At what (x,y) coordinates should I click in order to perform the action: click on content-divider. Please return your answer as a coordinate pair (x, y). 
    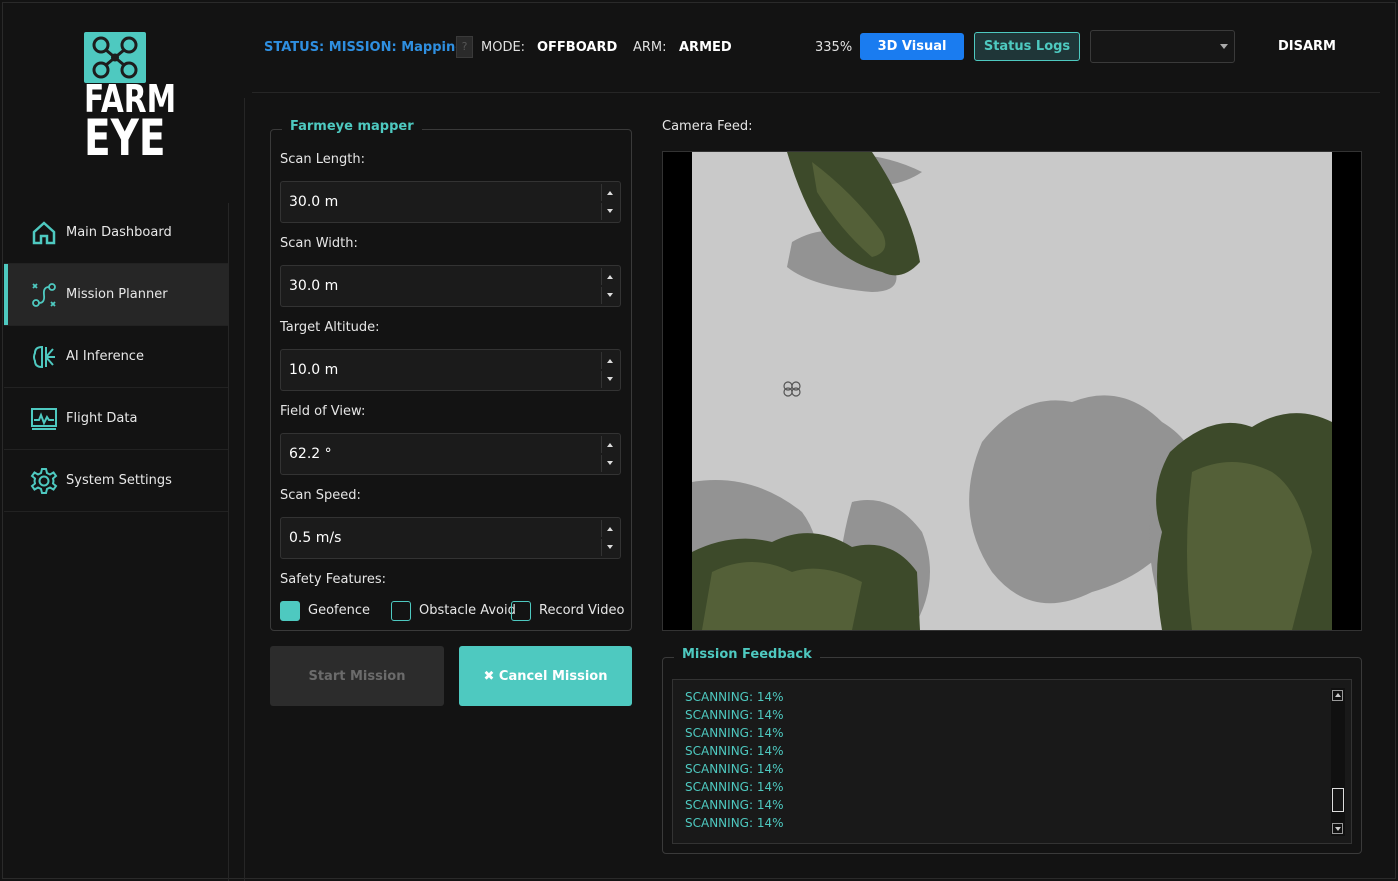
    Looking at the image, I should click on (244, 489).